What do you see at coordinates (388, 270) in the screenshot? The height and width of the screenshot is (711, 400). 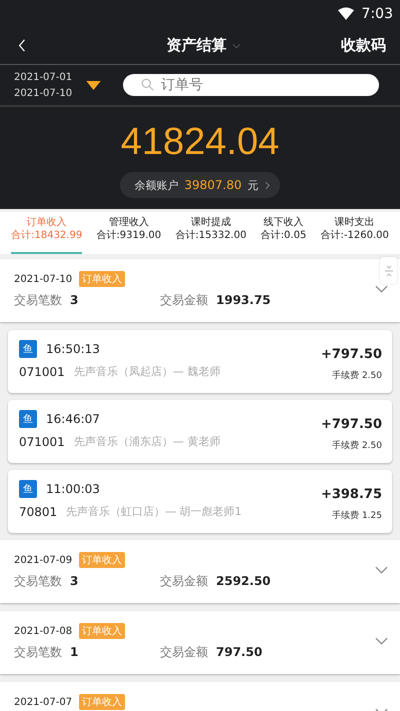 I see `drag-handle-icon` at bounding box center [388, 270].